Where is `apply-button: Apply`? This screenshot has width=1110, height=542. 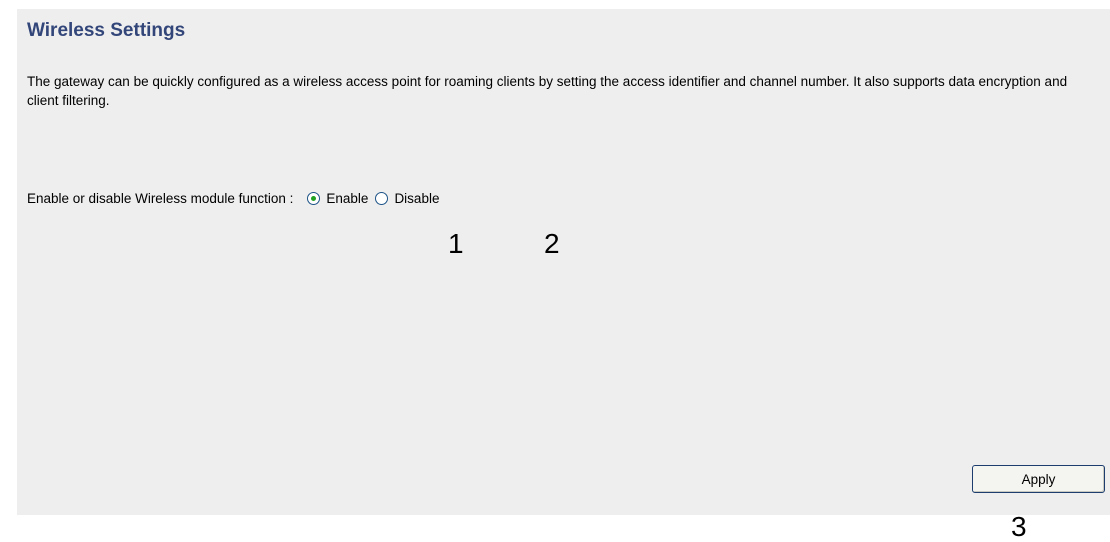
apply-button: Apply is located at coordinates (1038, 479).